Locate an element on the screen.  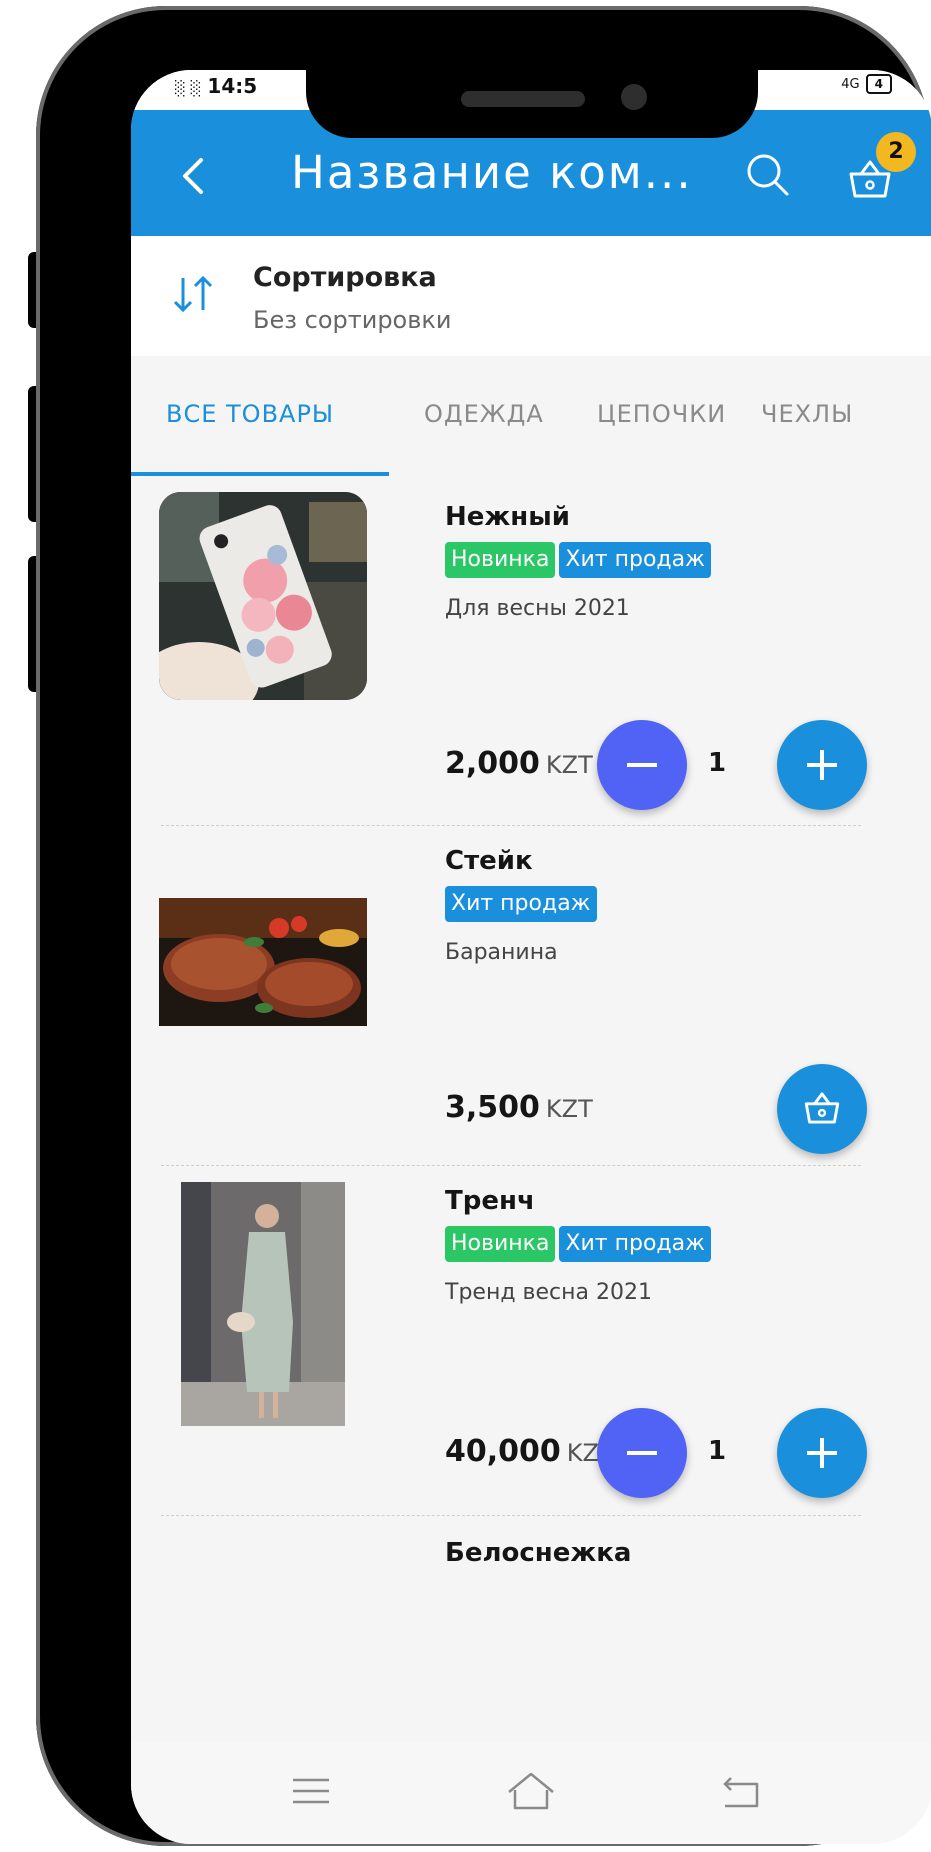
network-label: 4G is located at coordinates (850, 84).